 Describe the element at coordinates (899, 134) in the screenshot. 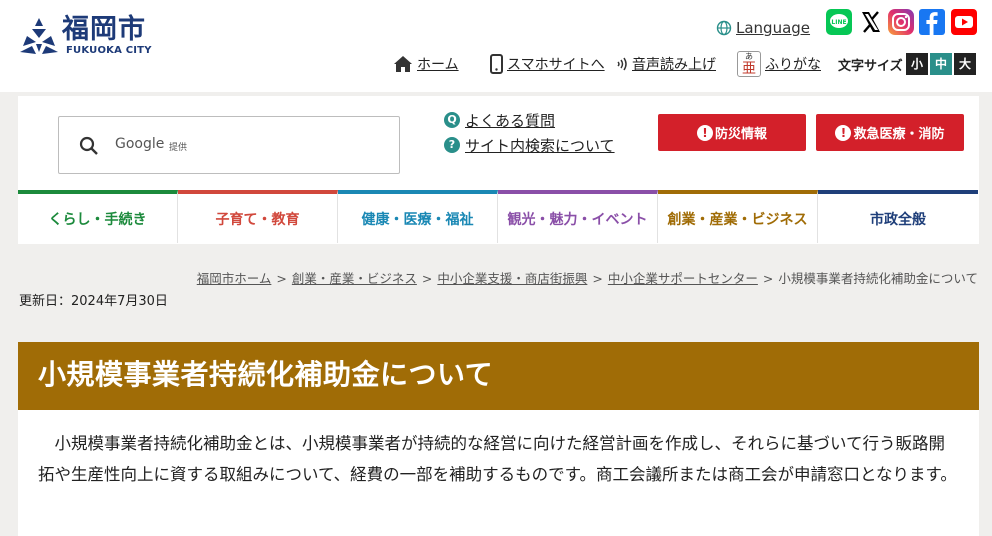

I see `emergency-medical-label: 救急医療・消防` at that location.